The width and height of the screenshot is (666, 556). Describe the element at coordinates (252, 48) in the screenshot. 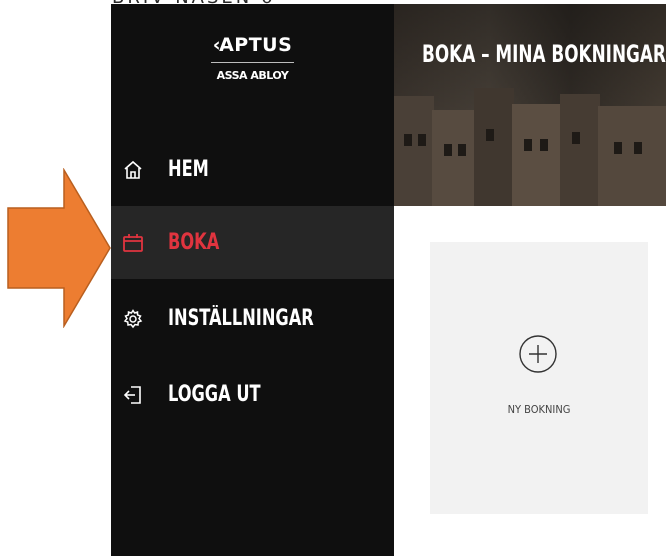

I see `logo-brand: ‹APTUS` at that location.